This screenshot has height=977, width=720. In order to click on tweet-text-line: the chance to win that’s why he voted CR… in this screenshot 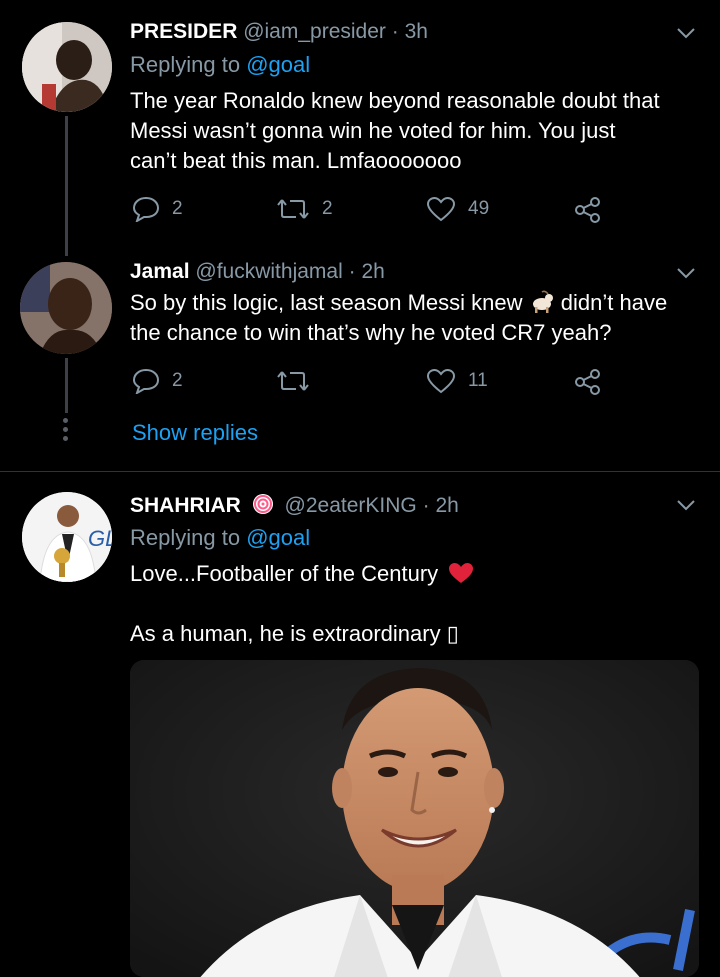, I will do `click(371, 332)`.